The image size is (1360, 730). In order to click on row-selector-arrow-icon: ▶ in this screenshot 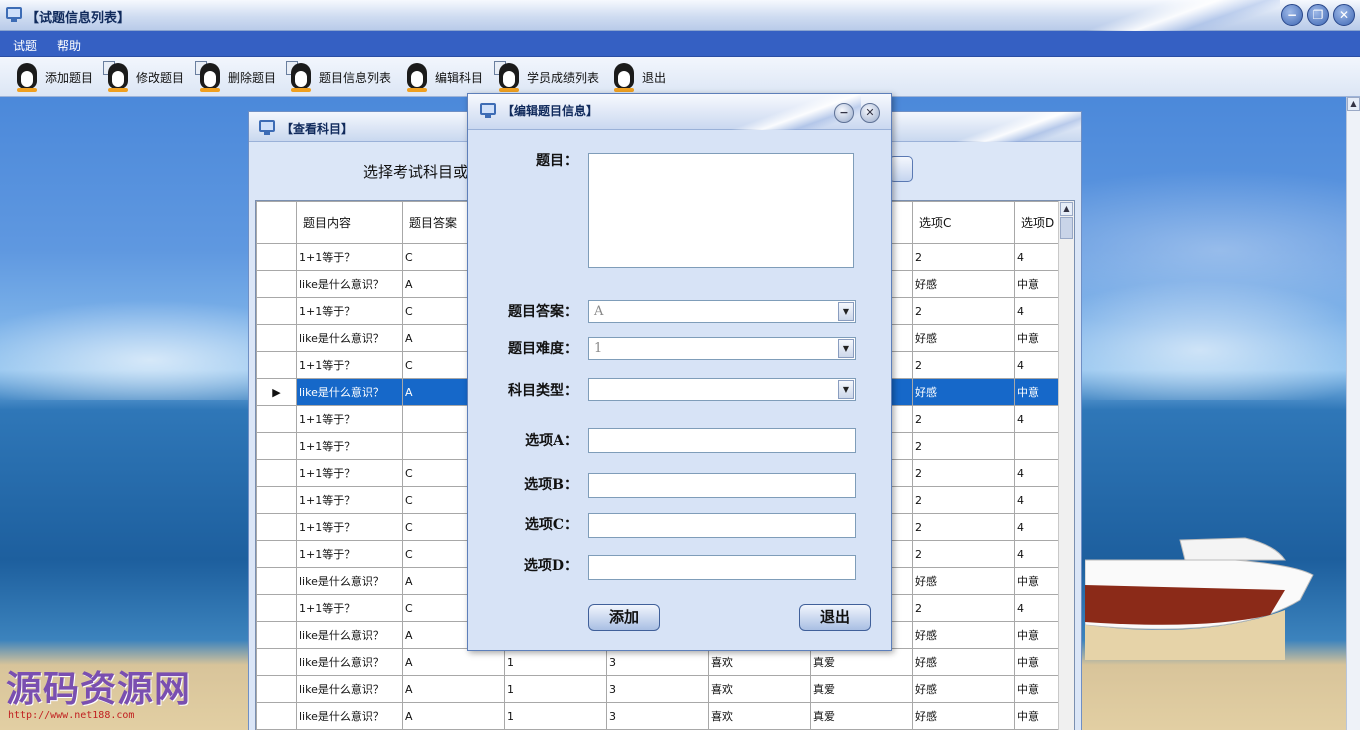, I will do `click(276, 392)`.